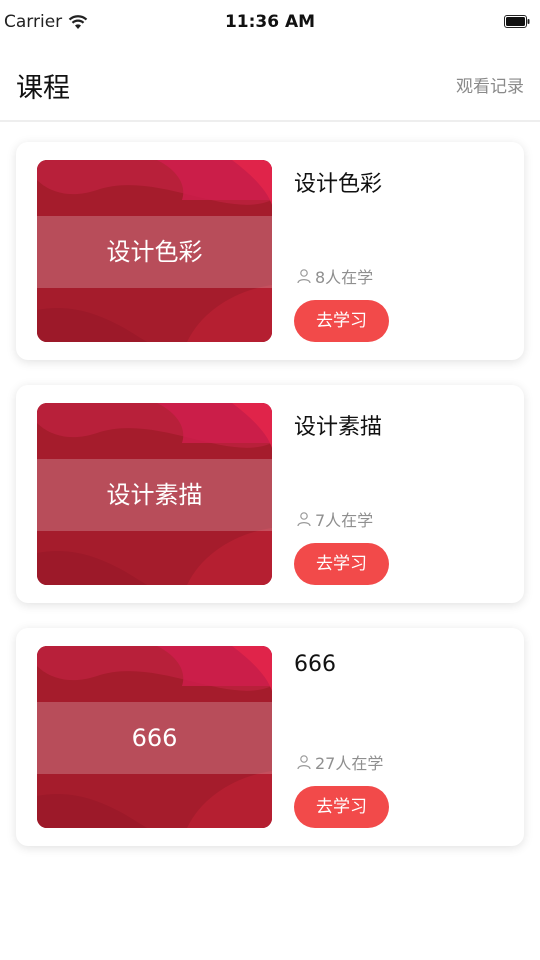 This screenshot has height=960, width=540. I want to click on learner-count: 8人在学, so click(334, 276).